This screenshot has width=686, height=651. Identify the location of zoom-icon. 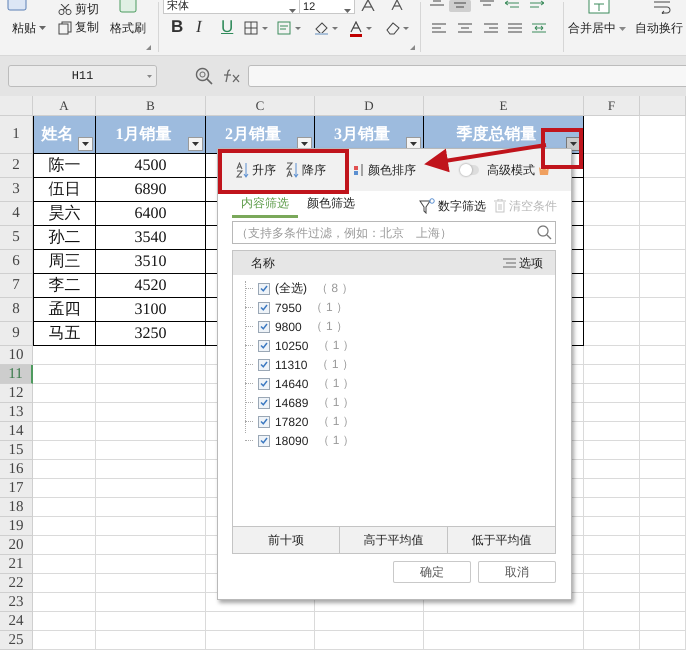
(204, 76).